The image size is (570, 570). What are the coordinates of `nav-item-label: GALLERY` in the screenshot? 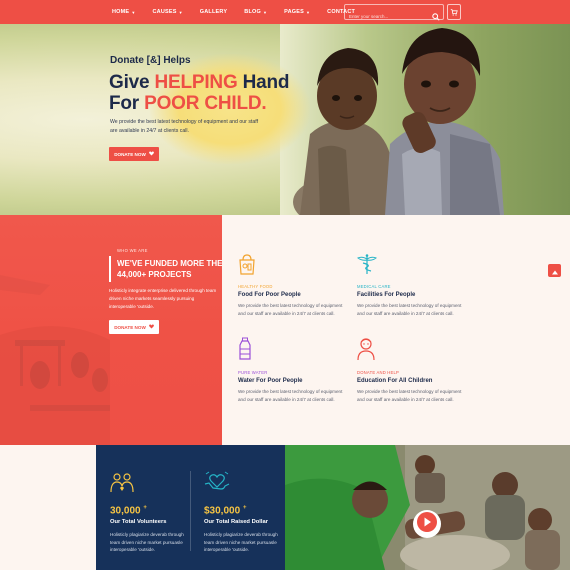 It's located at (213, 12).